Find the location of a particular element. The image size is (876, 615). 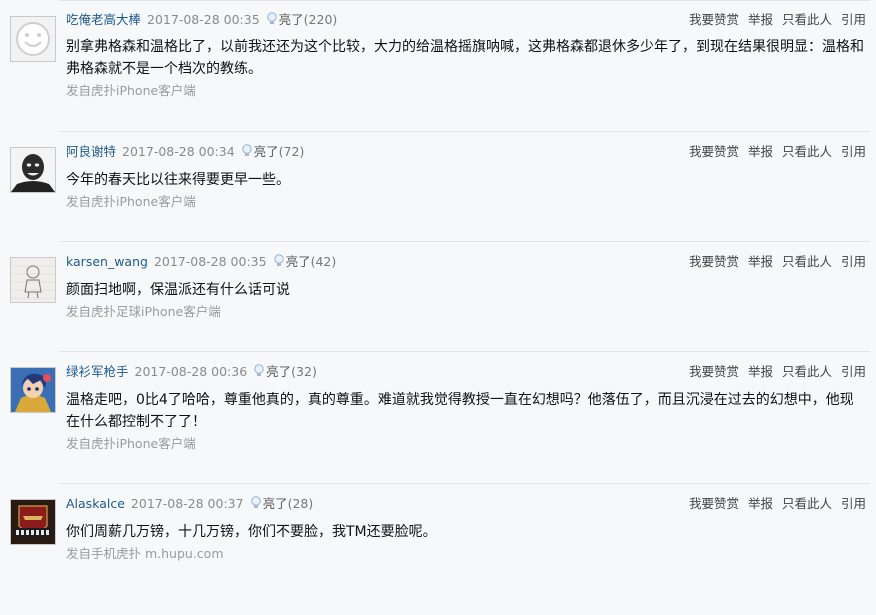

anime-character-icon is located at coordinates (33, 390).